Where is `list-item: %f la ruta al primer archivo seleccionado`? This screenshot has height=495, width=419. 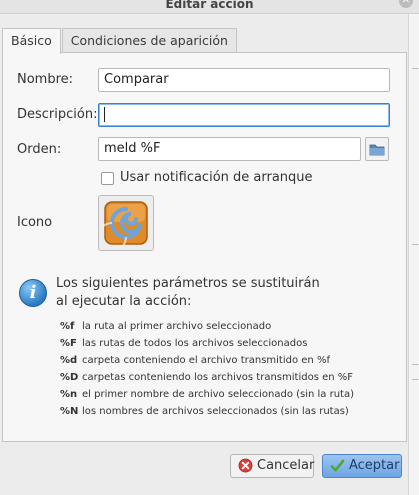
list-item: %f la ruta al primer archivo seleccionado is located at coordinates (166, 326).